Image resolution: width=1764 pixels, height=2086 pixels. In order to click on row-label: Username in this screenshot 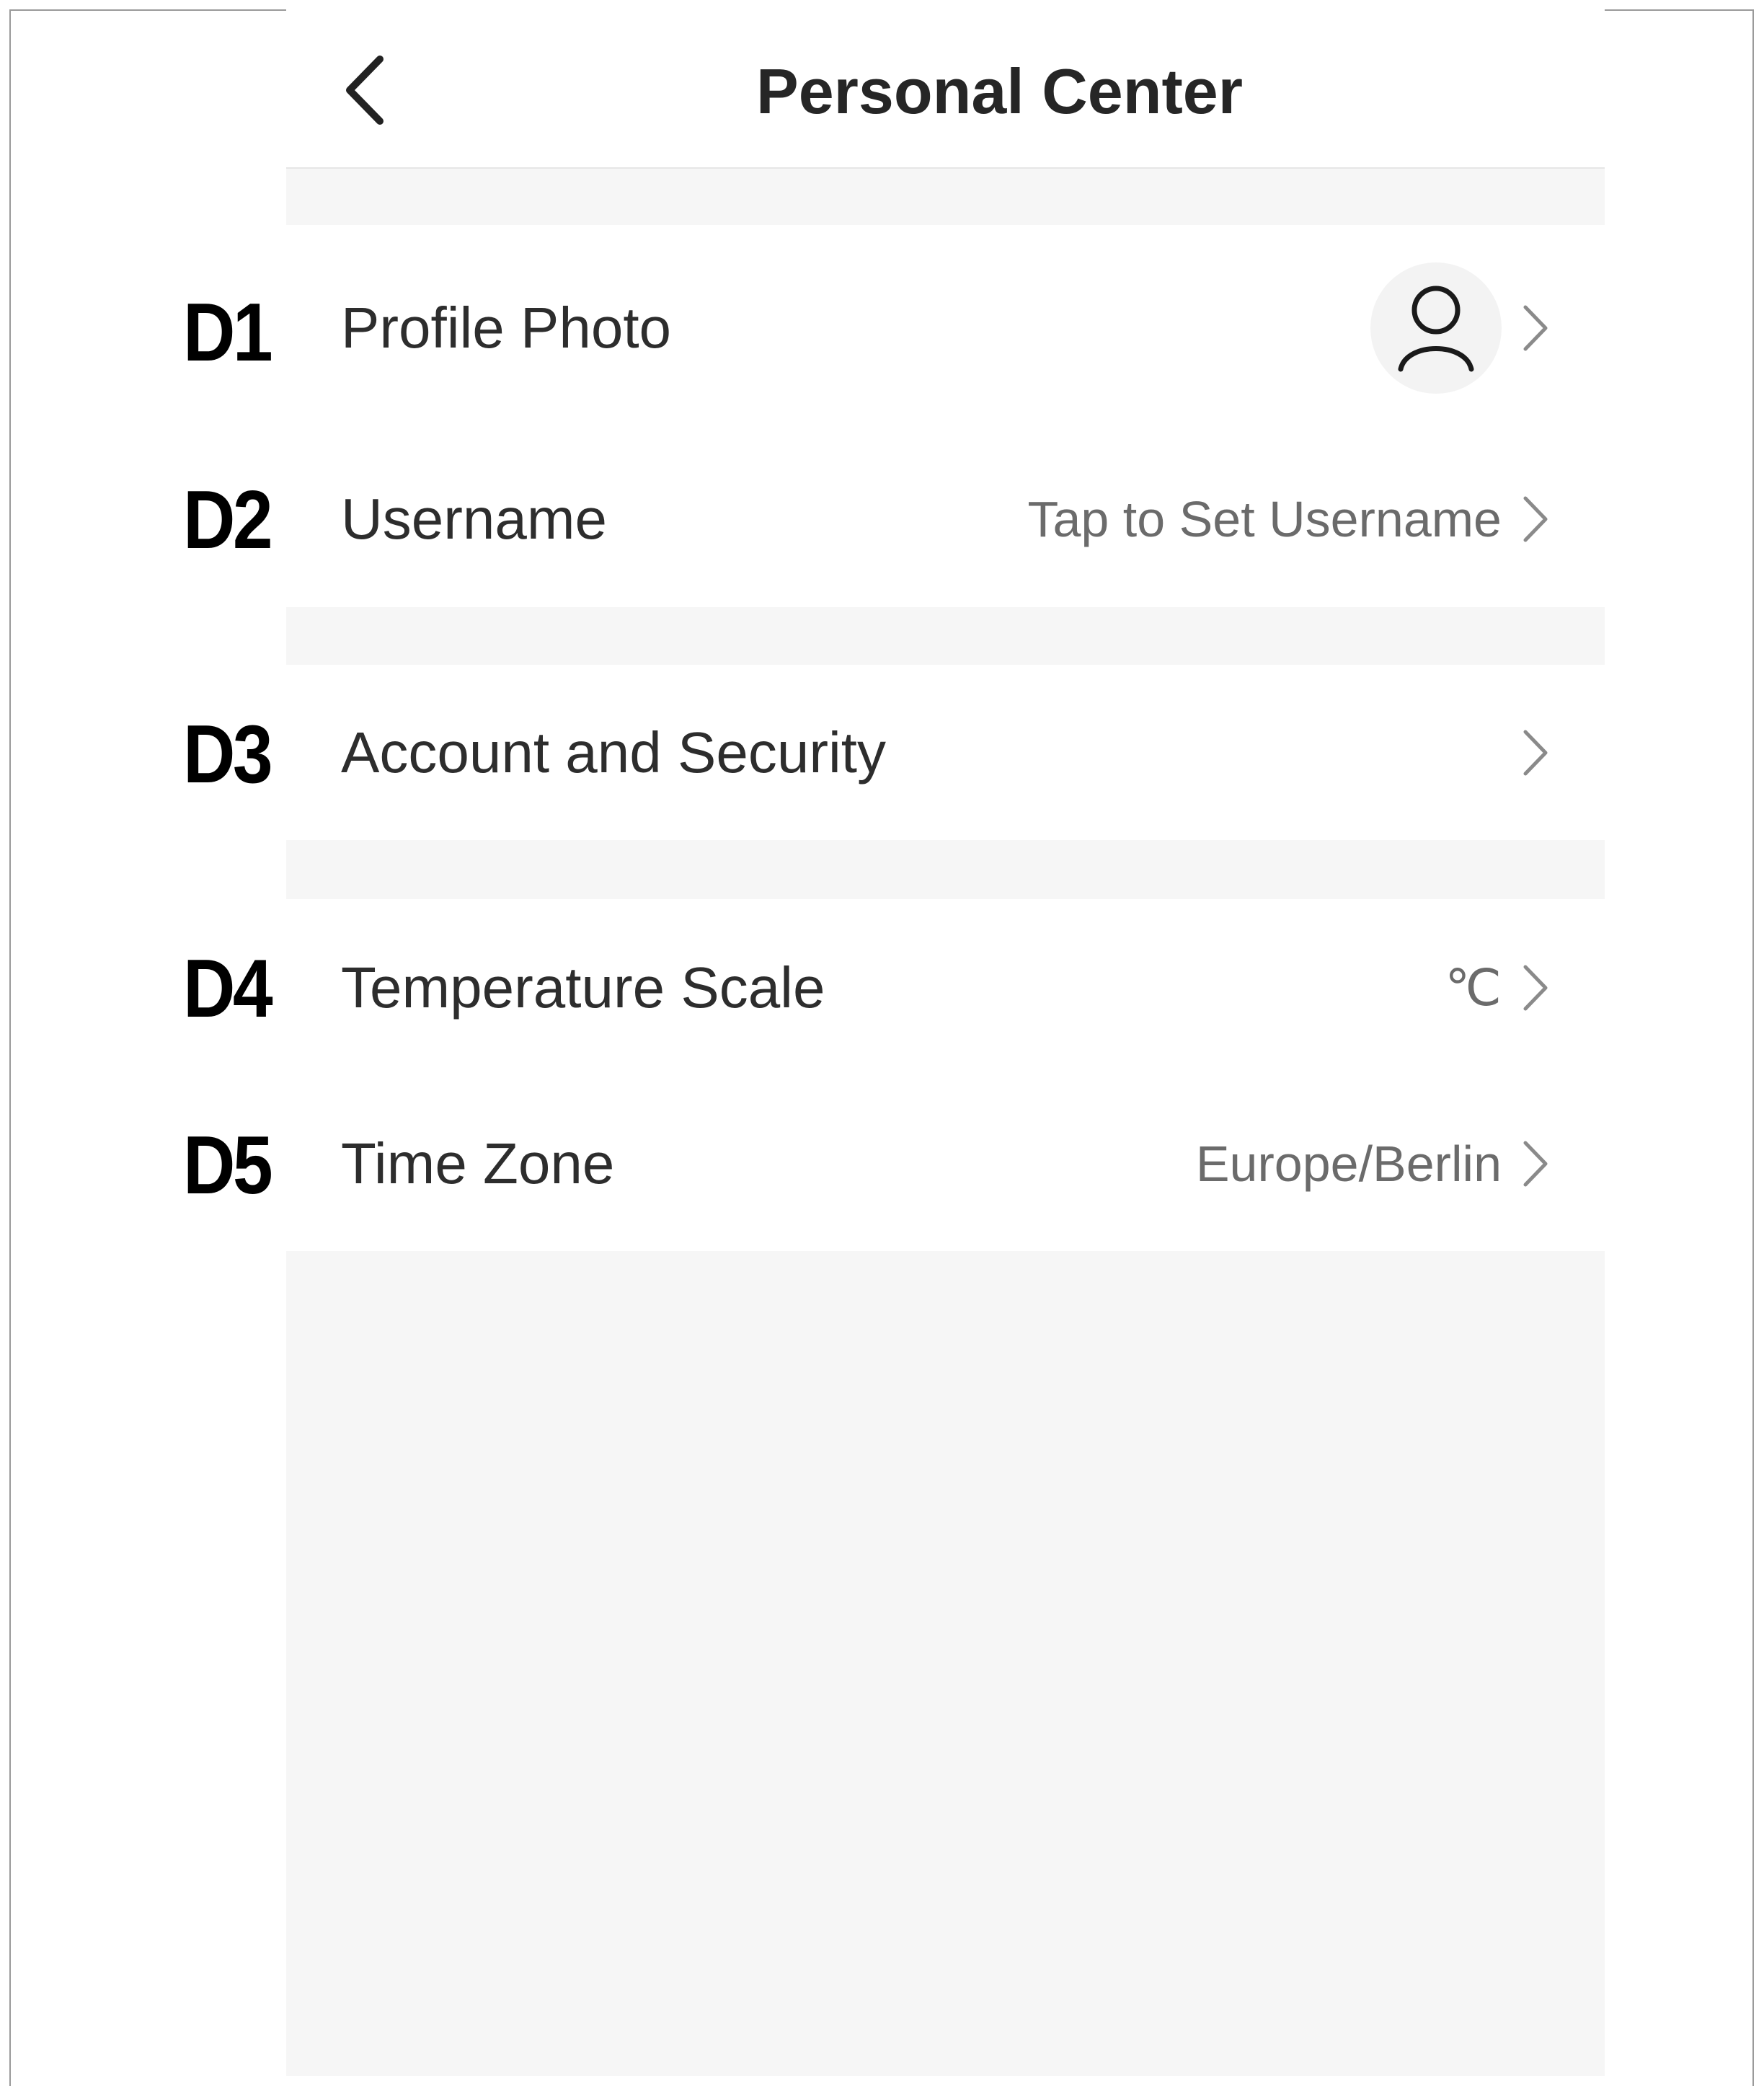, I will do `click(474, 518)`.